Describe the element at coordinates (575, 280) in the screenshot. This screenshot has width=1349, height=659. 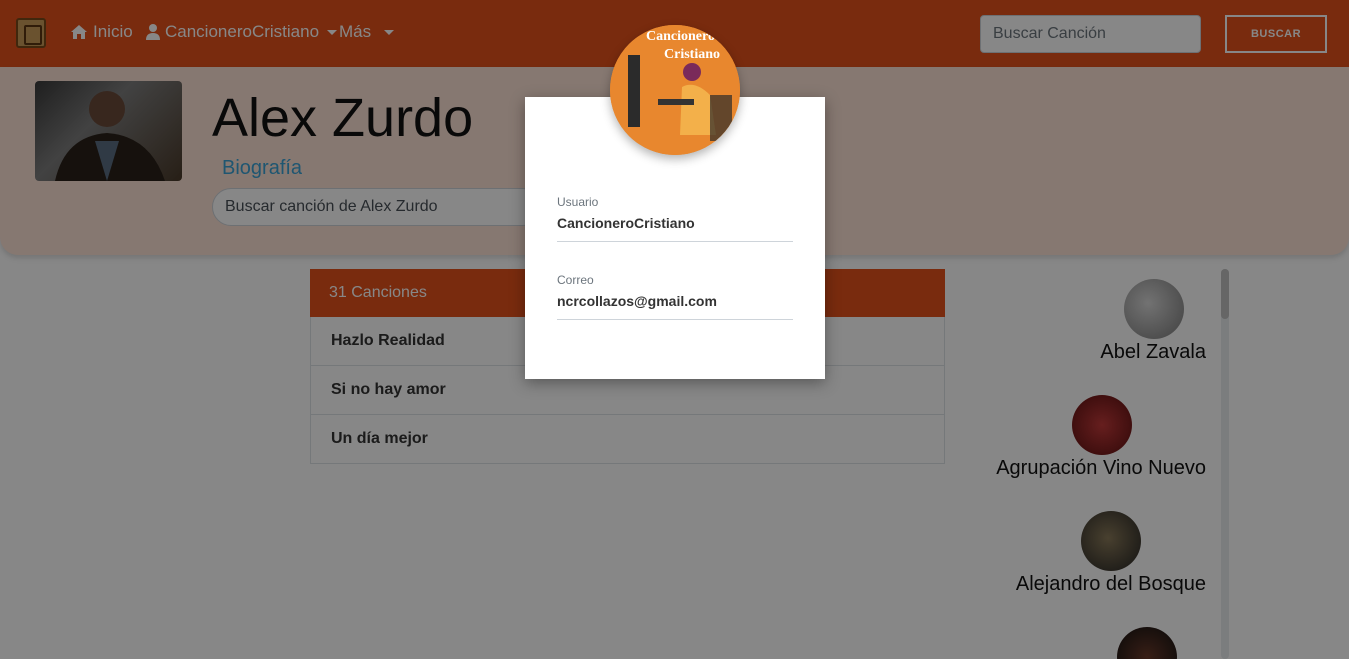
I see `email-label: Correo` at that location.